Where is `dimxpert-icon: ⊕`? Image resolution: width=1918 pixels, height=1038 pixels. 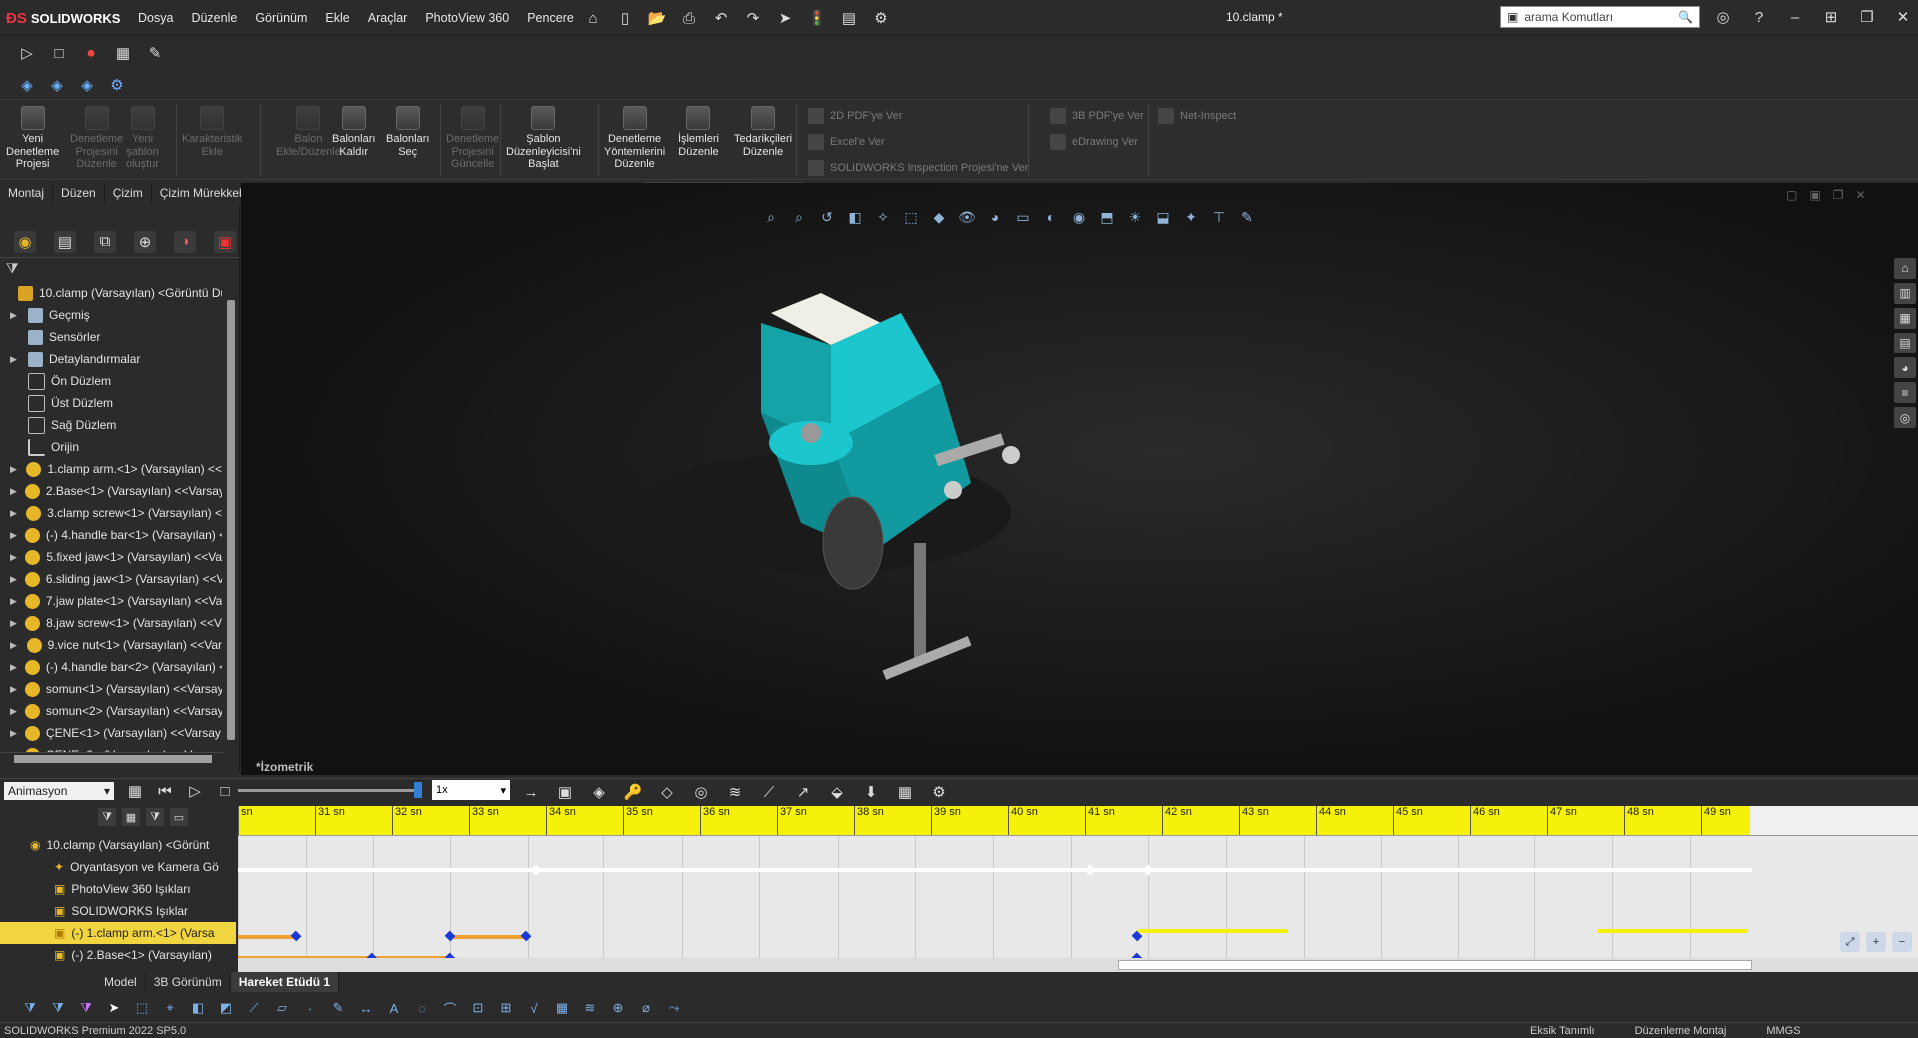 dimxpert-icon: ⊕ is located at coordinates (145, 241).